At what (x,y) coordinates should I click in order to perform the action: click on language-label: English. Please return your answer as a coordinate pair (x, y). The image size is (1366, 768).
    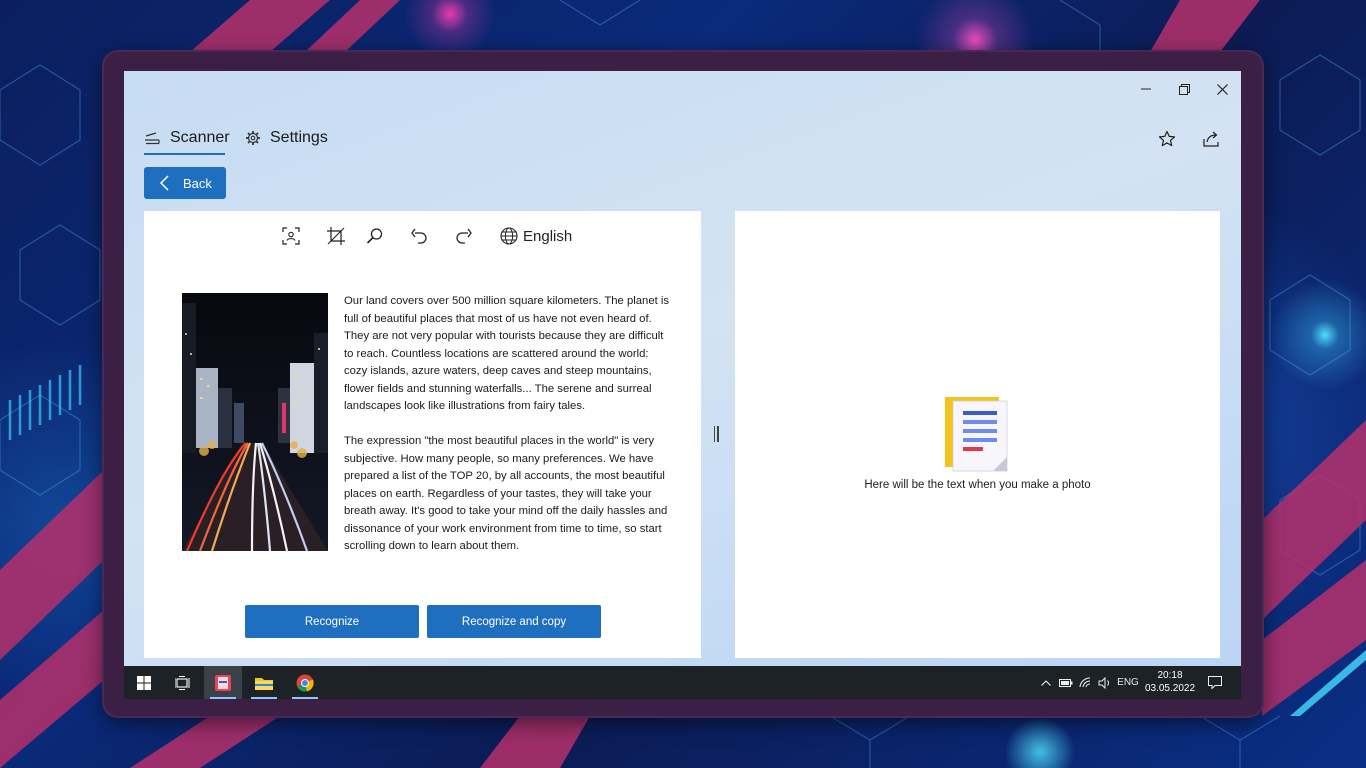
    Looking at the image, I should click on (548, 236).